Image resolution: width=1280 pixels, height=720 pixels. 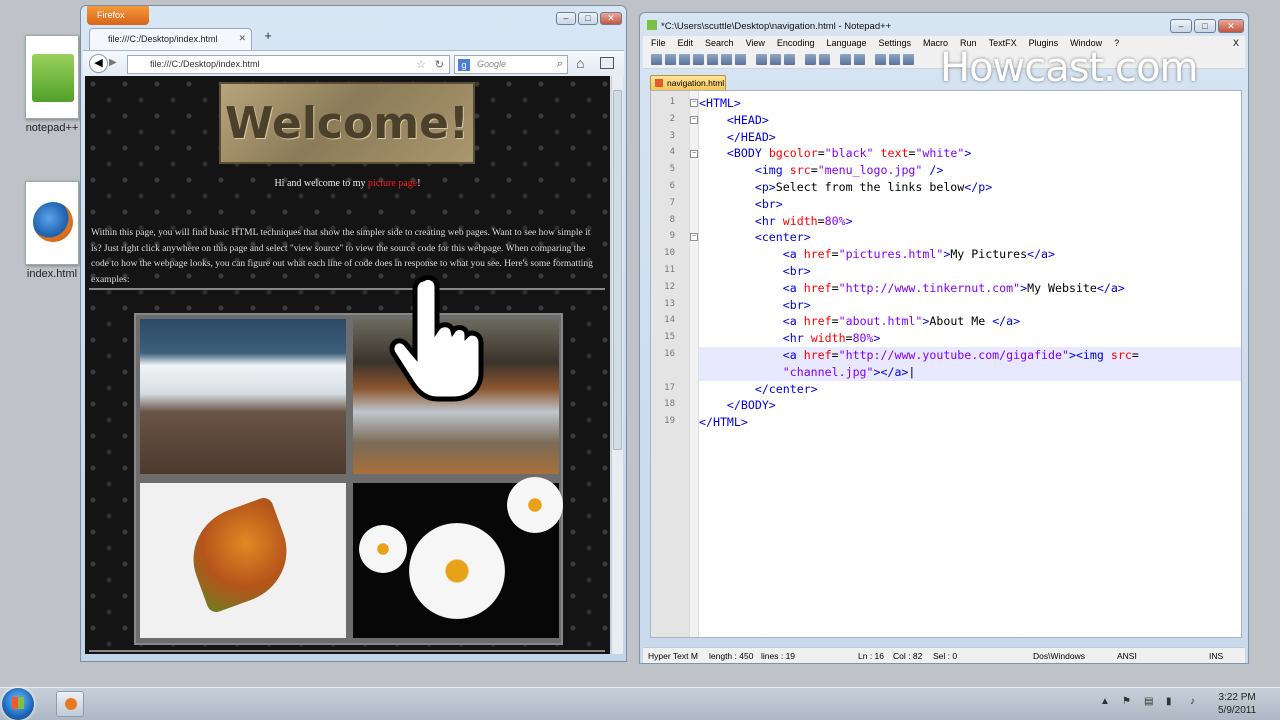 What do you see at coordinates (789, 59) in the screenshot?
I see `paste-icon` at bounding box center [789, 59].